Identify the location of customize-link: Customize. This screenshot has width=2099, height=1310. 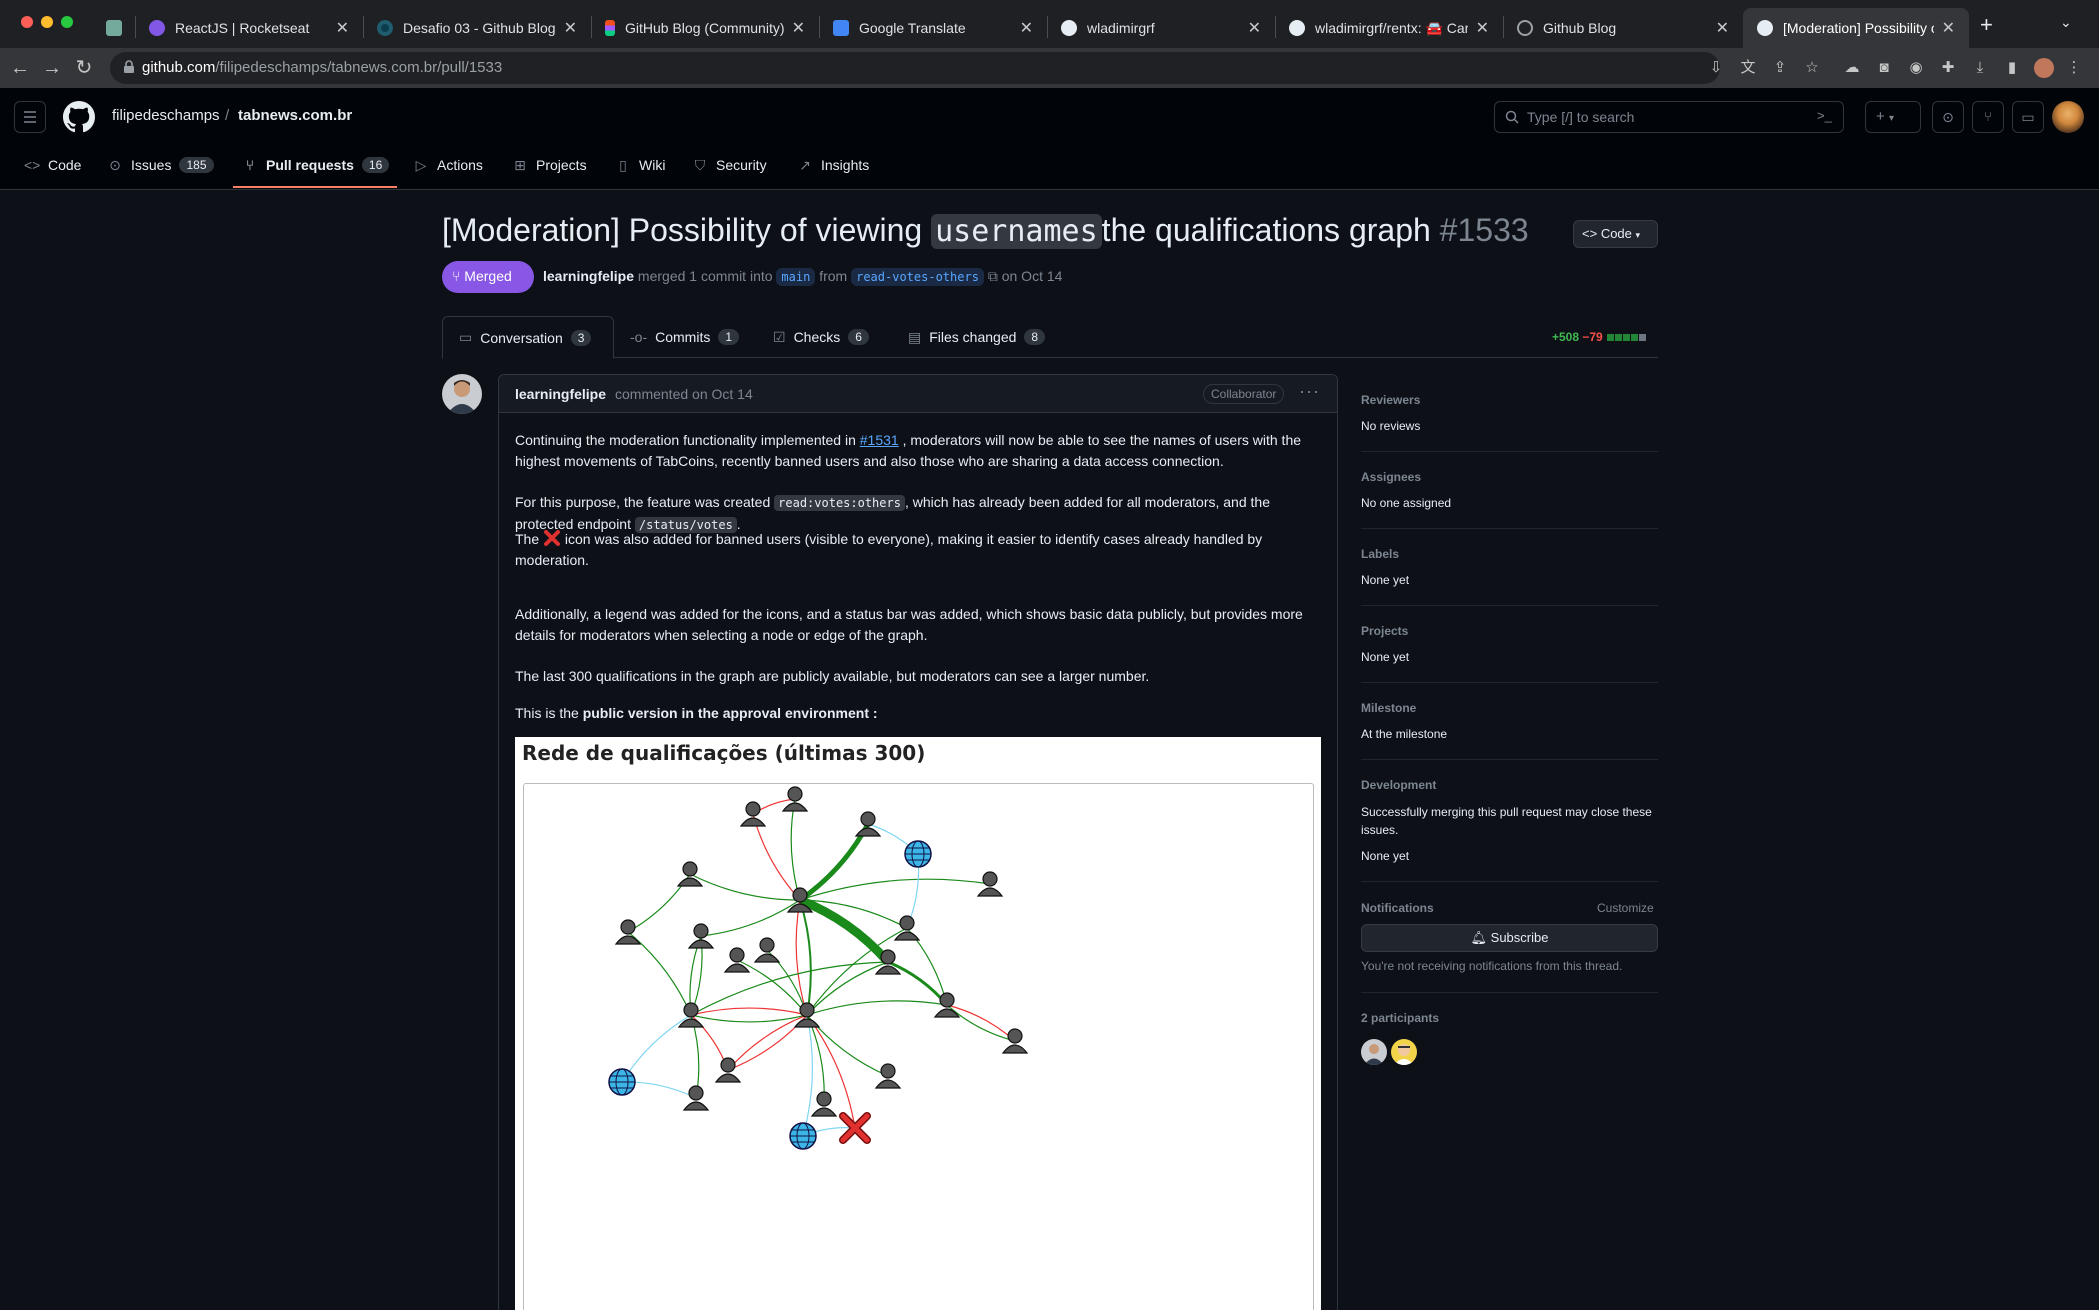
(1625, 908).